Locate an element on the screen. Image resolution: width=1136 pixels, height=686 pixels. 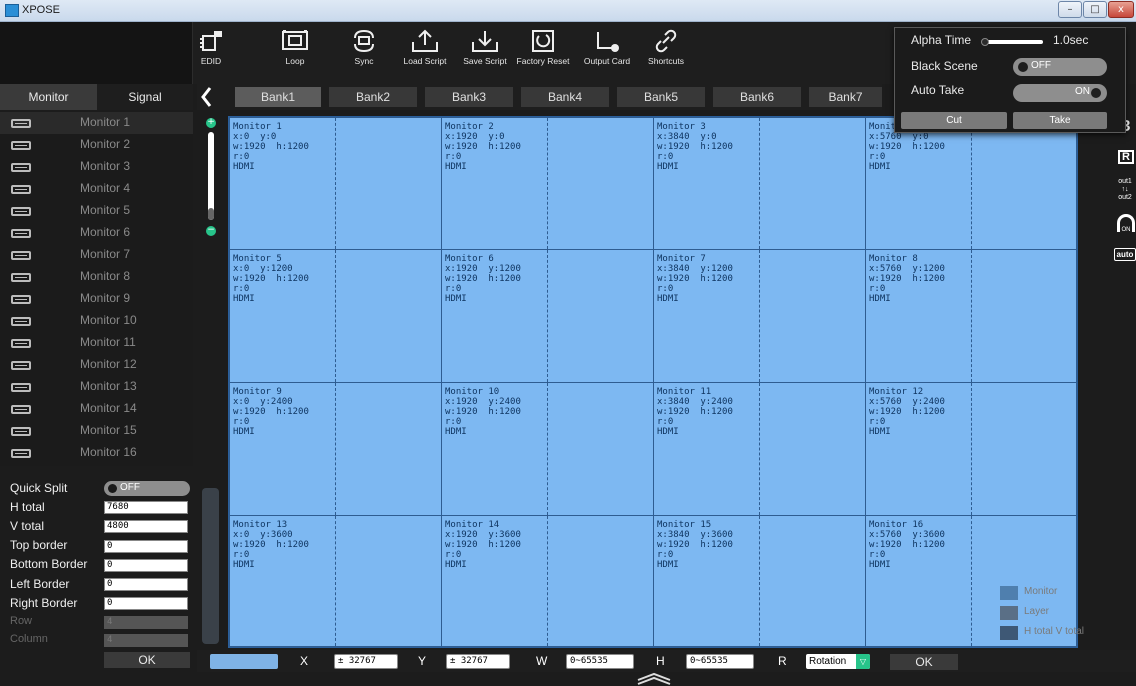
cell-position: x:0 y:2400 is located at coordinates (263, 402).